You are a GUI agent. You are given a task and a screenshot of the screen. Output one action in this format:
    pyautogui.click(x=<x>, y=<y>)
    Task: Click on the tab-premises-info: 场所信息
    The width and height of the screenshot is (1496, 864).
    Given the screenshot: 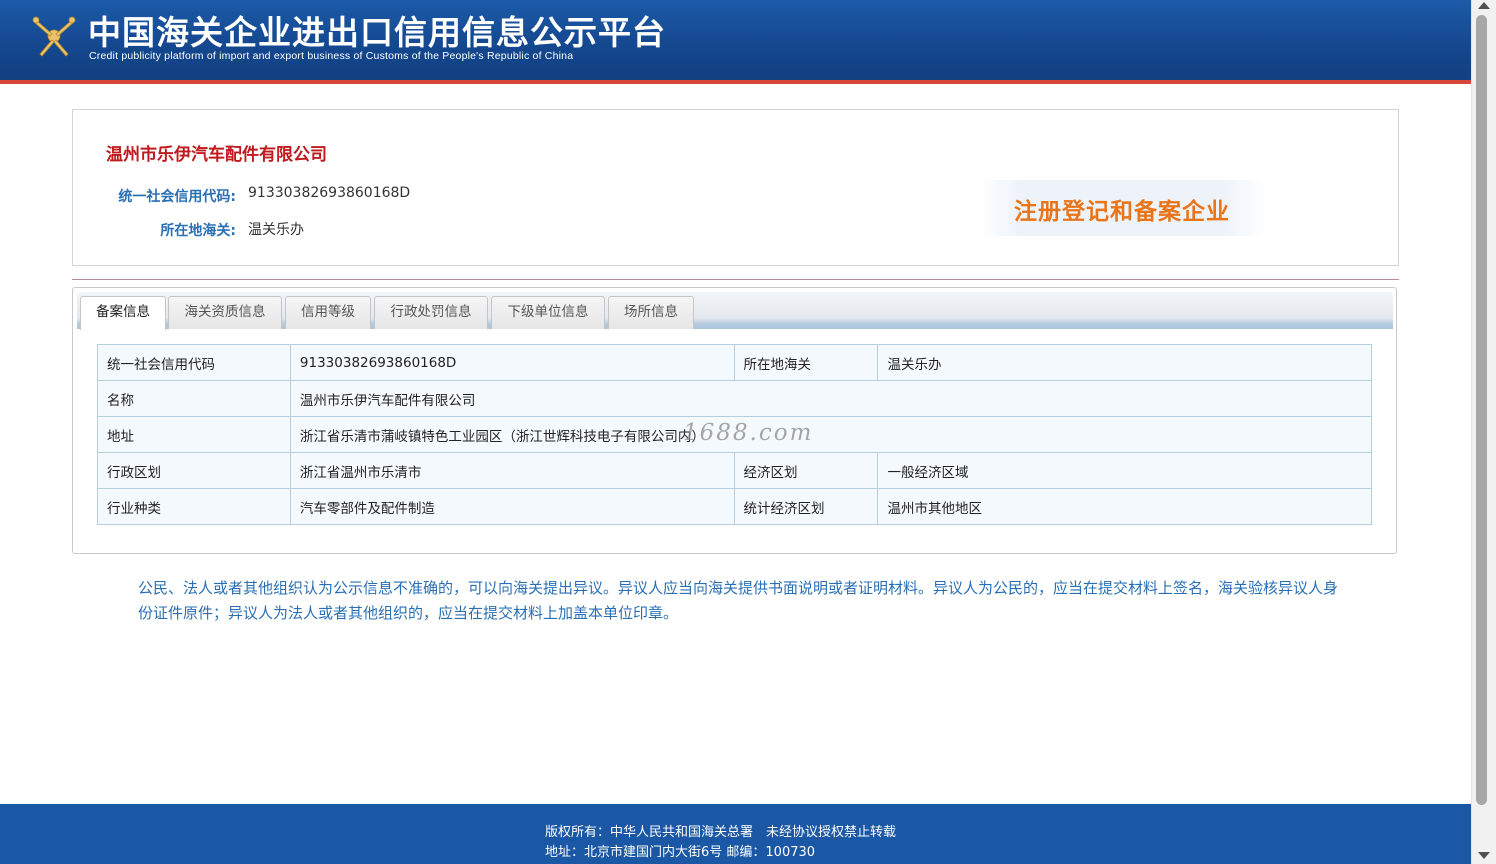 What is the action you would take?
    pyautogui.click(x=651, y=312)
    